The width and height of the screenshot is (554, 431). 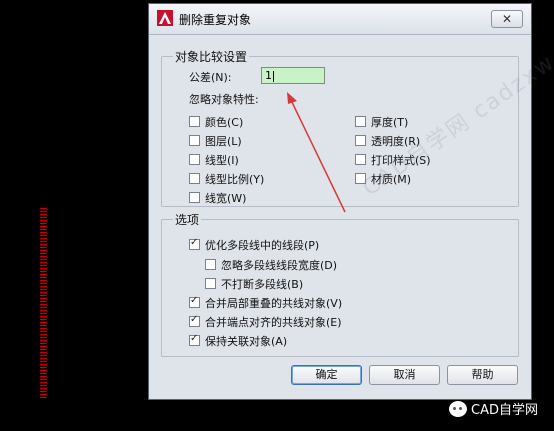 I want to click on annotation-arrow, so click(x=316, y=152).